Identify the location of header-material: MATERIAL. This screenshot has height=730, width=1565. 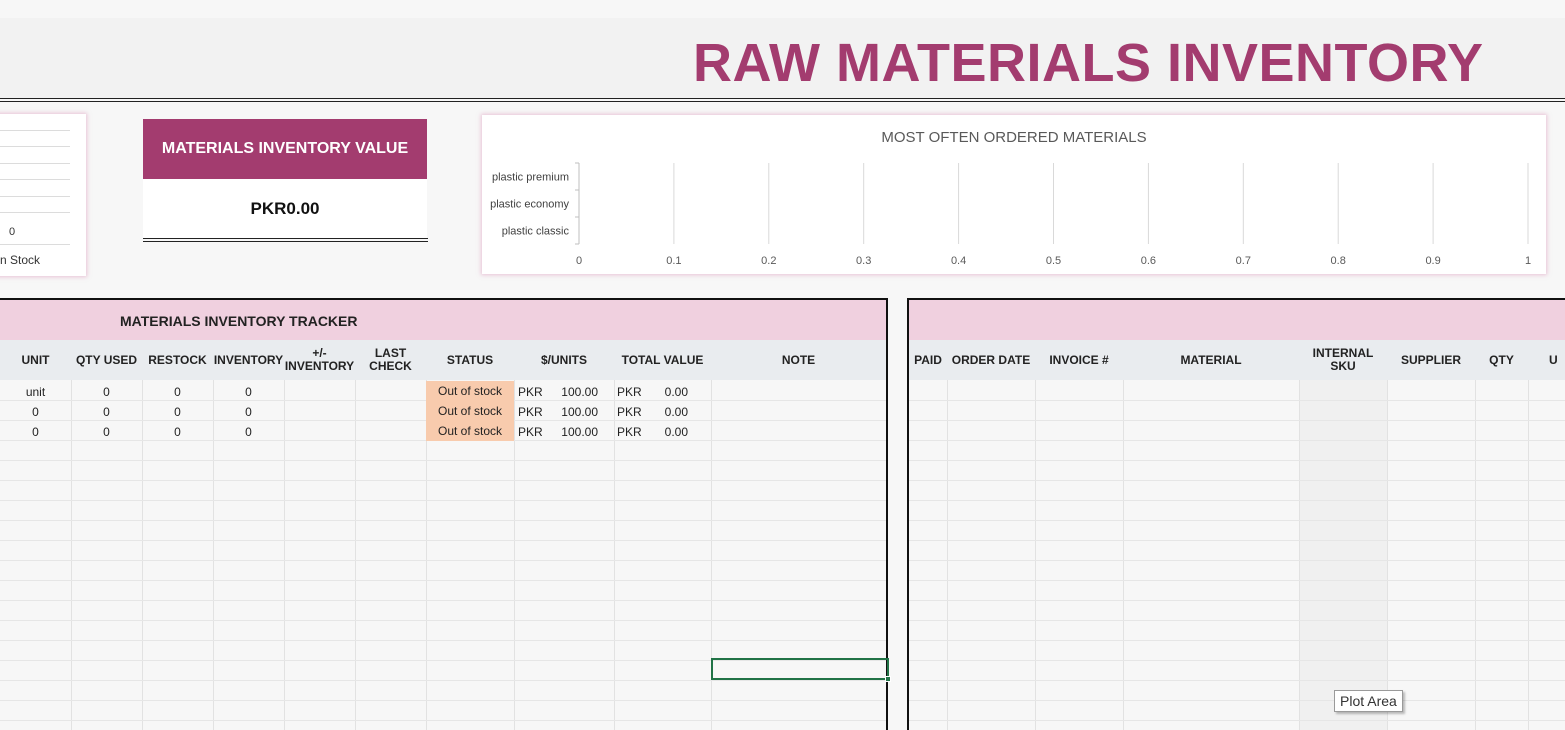
(1211, 360).